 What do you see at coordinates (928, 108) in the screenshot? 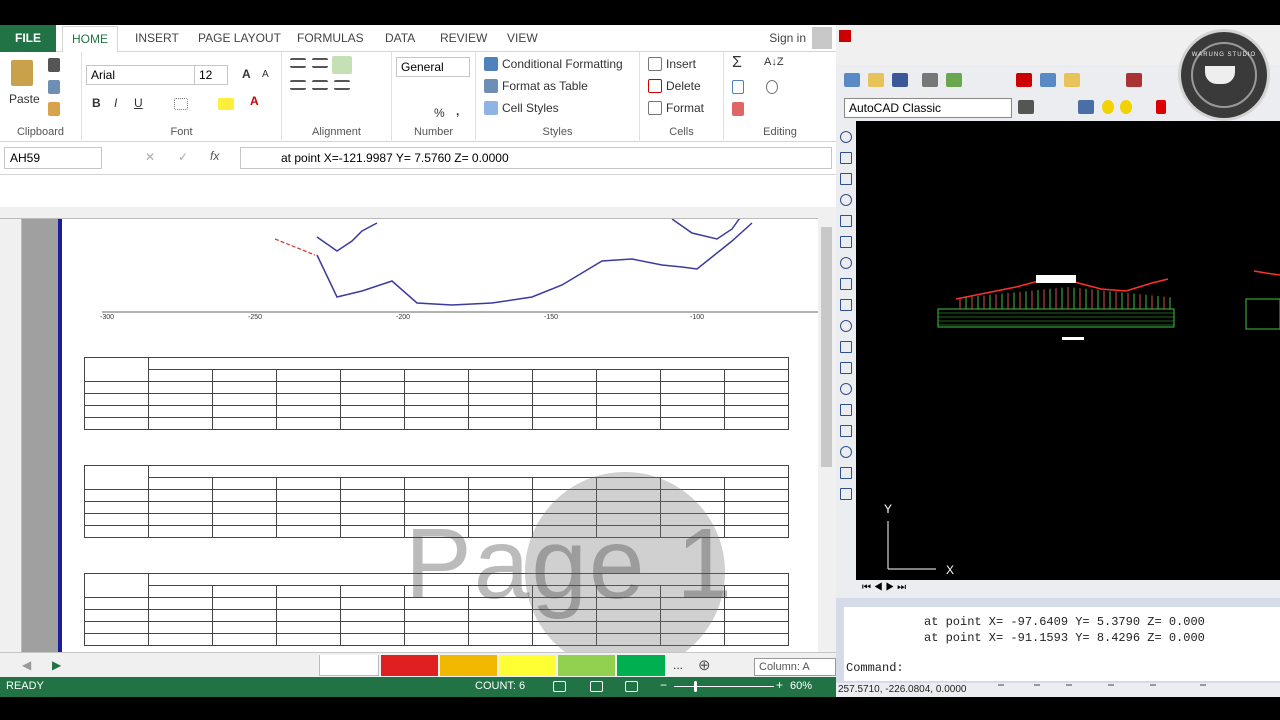
I see `workspace-select: AutoCAD Classic` at bounding box center [928, 108].